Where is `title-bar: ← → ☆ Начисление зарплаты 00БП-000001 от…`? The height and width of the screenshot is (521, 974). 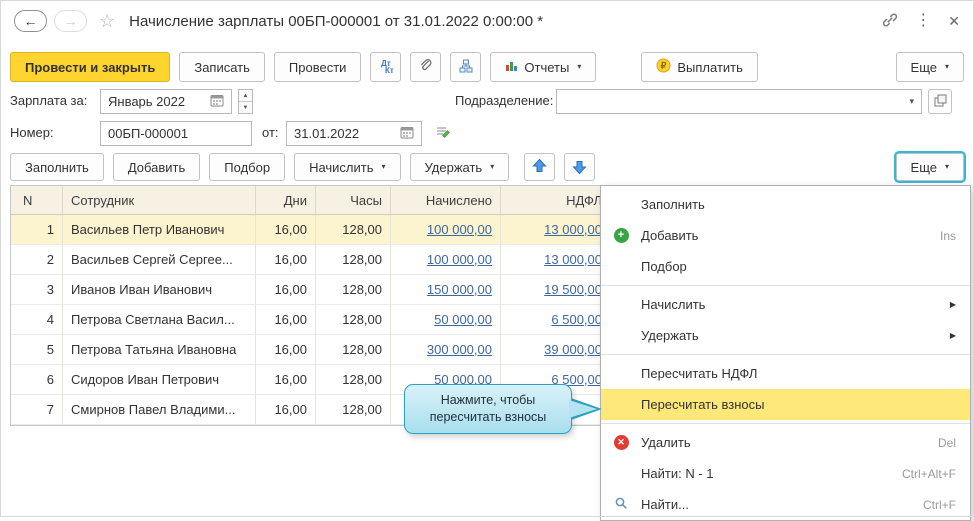 title-bar: ← → ☆ Начисление зарплаты 00БП-000001 от… is located at coordinates (487, 21).